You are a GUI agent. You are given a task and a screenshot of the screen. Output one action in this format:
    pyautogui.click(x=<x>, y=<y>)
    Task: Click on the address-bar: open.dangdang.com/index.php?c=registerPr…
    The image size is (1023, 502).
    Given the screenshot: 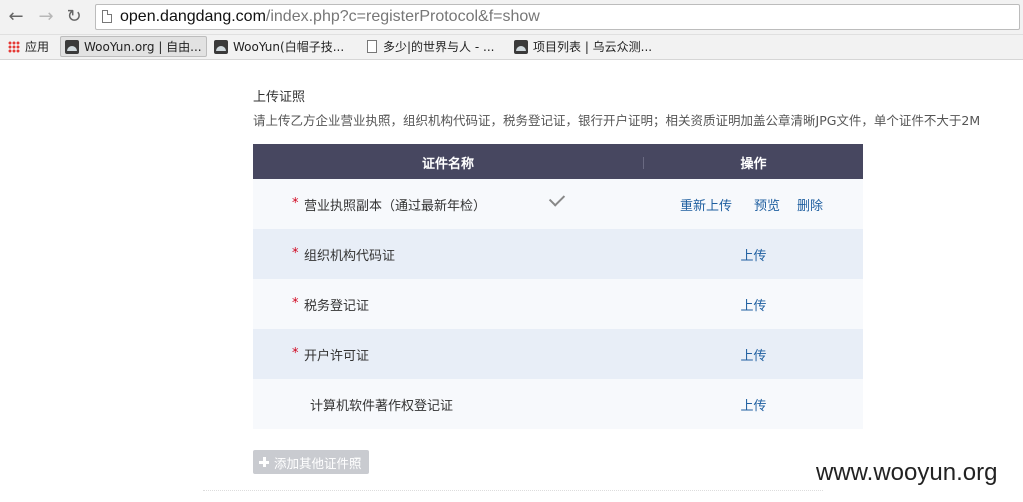 What is the action you would take?
    pyautogui.click(x=557, y=17)
    